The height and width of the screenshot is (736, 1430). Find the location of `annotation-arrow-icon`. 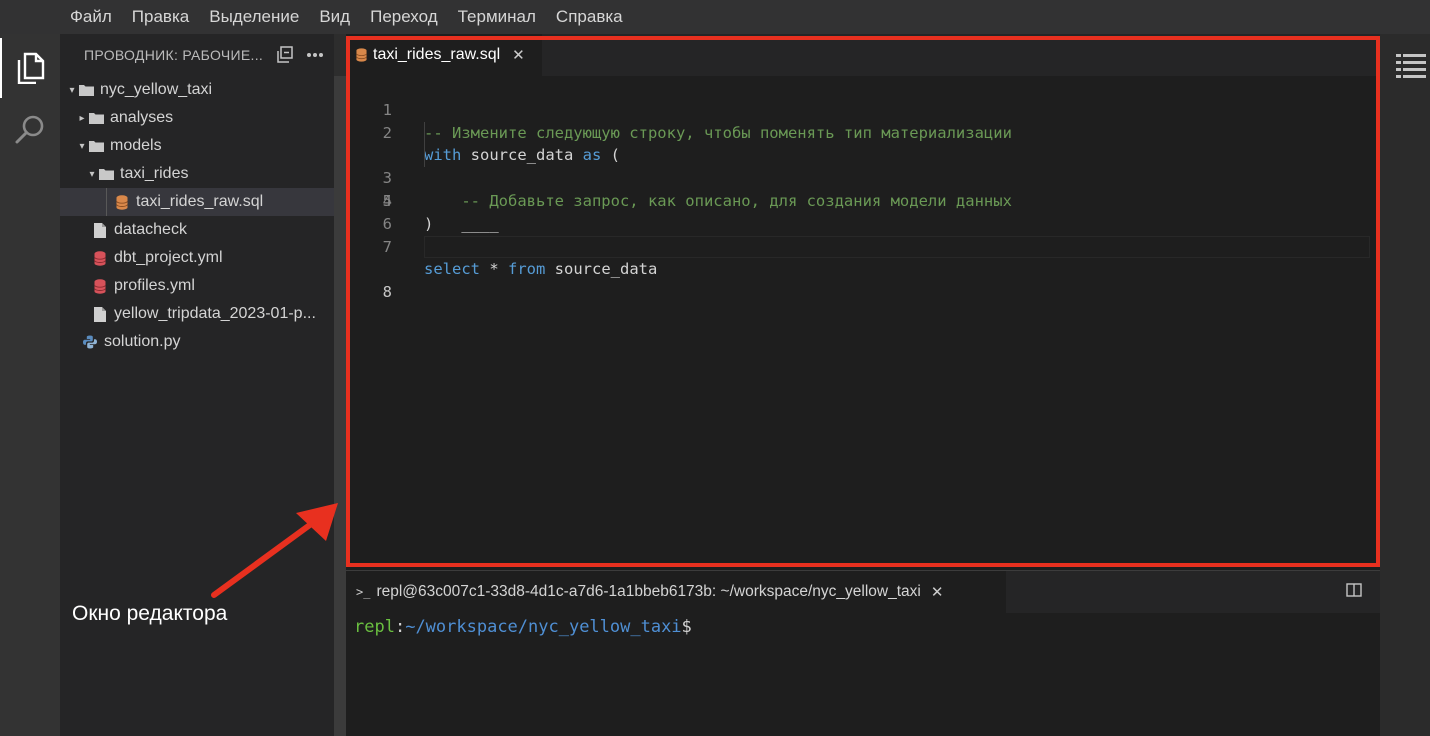

annotation-arrow-icon is located at coordinates (274, 550).